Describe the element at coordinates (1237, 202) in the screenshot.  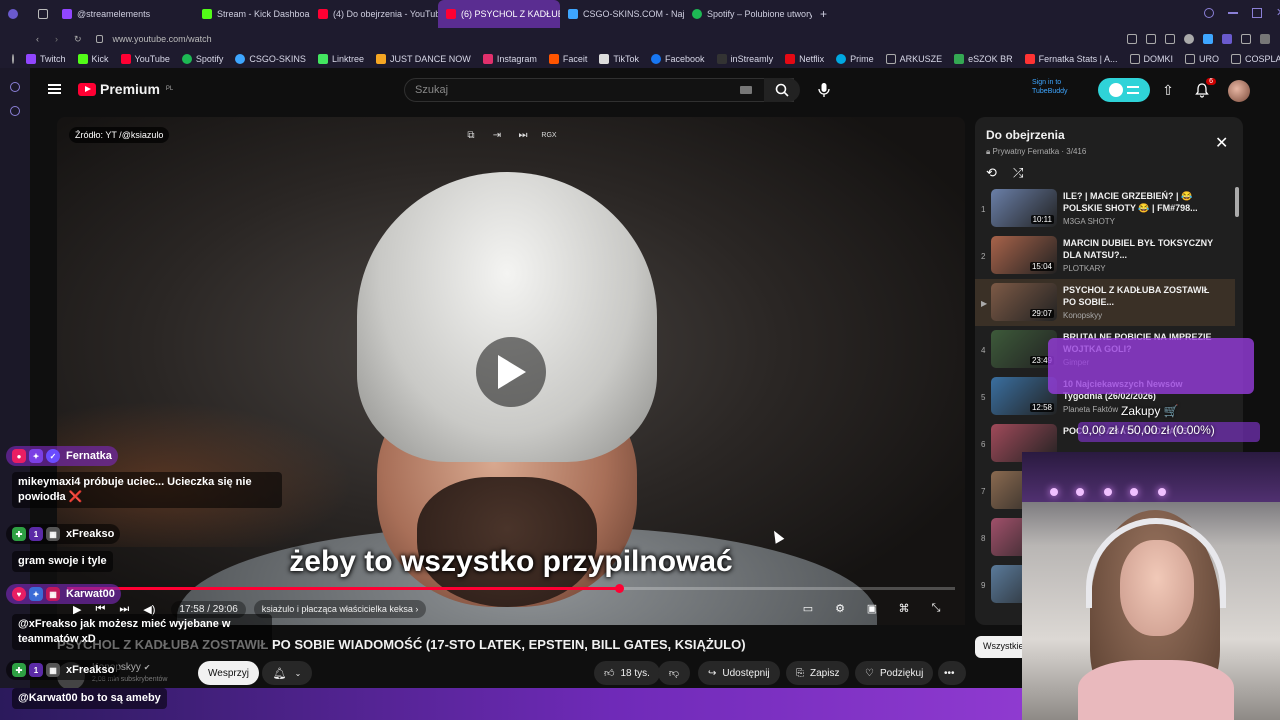
I see `playlist-scrollbar` at that location.